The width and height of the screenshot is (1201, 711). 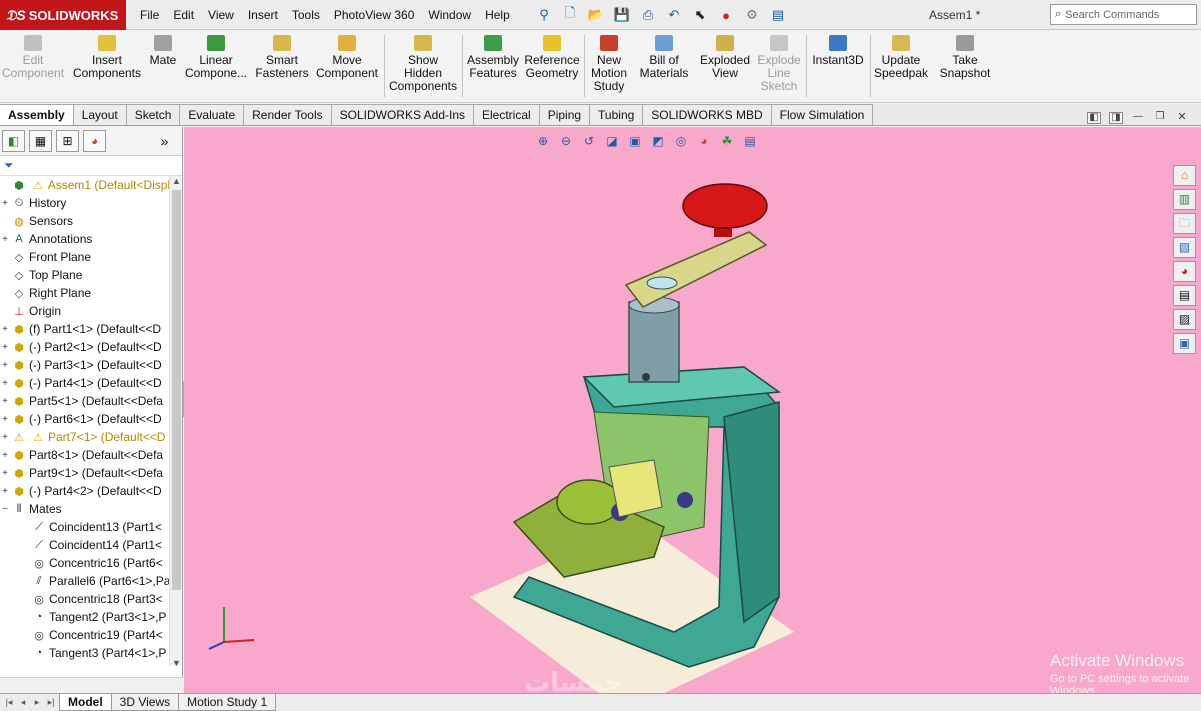 I want to click on tab-flow-simulation: Flow Simulation, so click(x=822, y=114).